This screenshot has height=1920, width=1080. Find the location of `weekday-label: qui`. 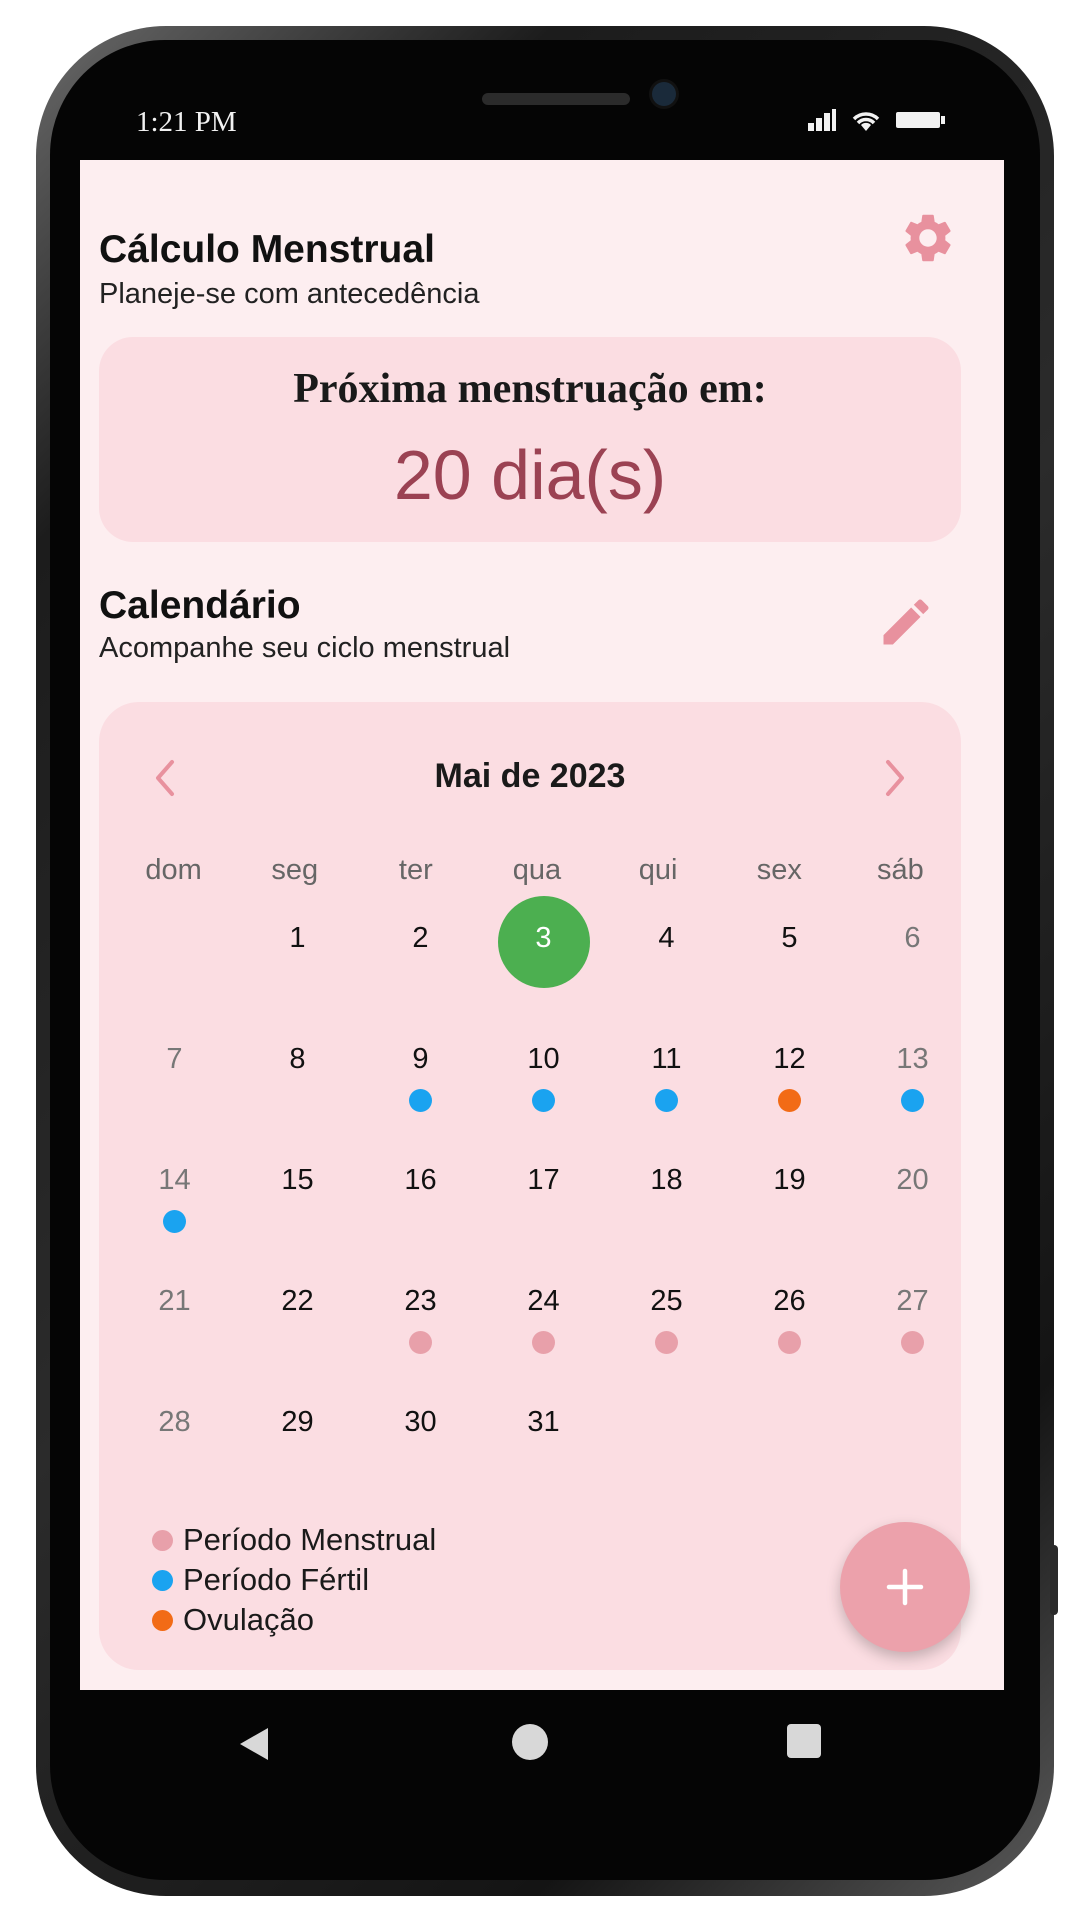

weekday-label: qui is located at coordinates (658, 870).